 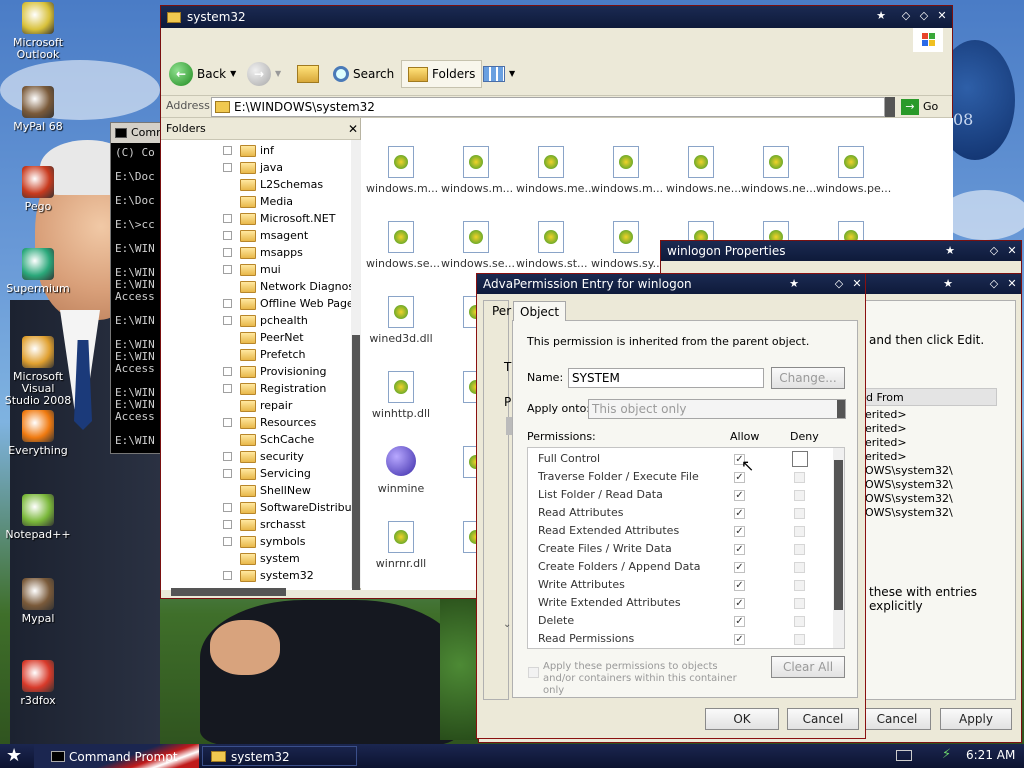 What do you see at coordinates (308, 74) in the screenshot?
I see `up-folder-button` at bounding box center [308, 74].